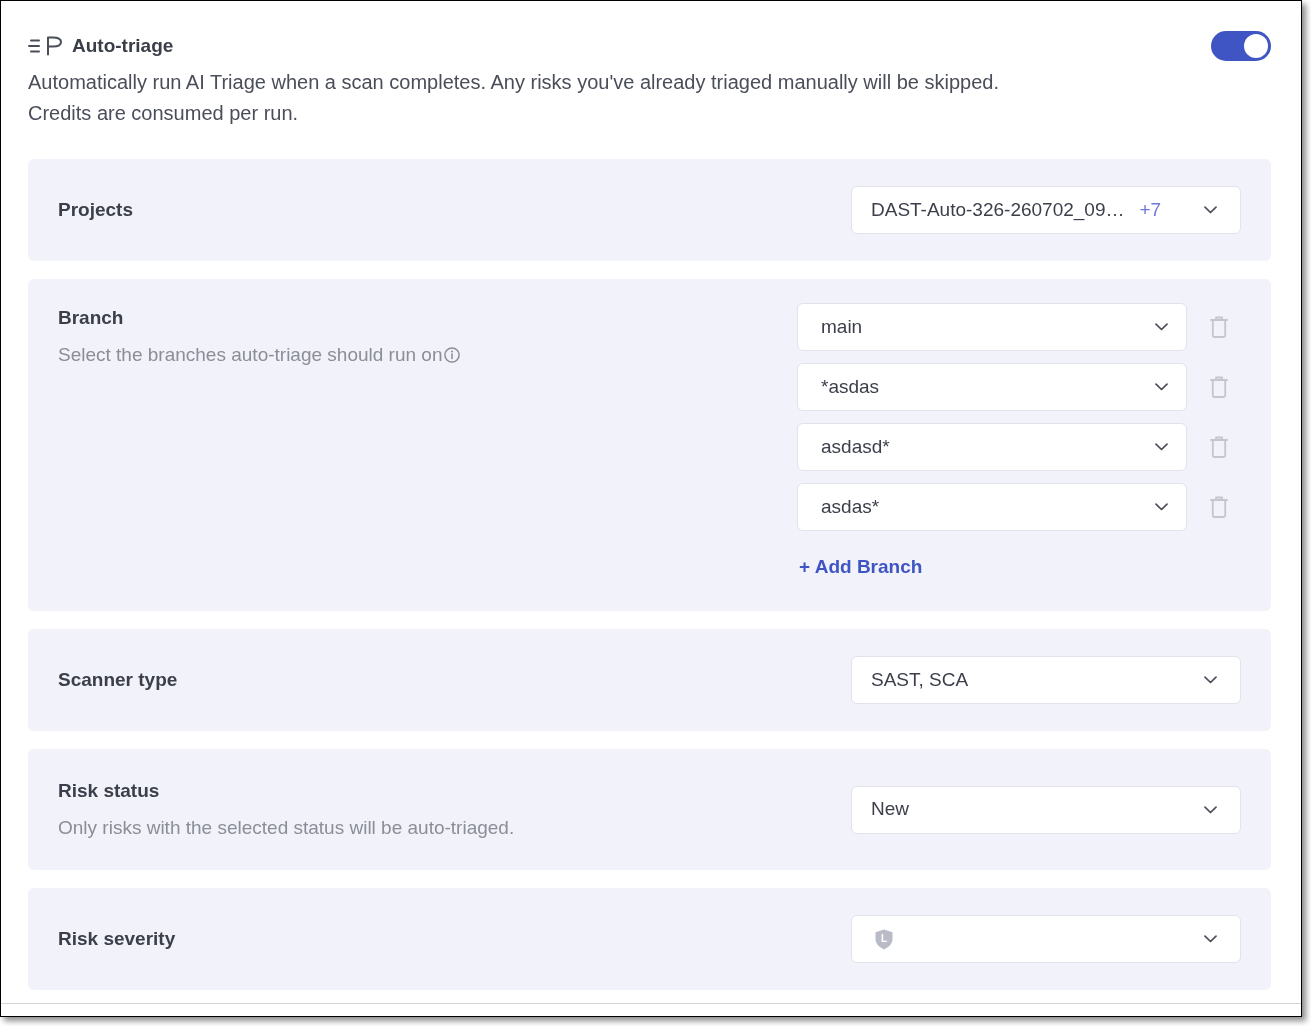 The image size is (1311, 1026). I want to click on add-branch-link: + Add Branch, so click(861, 567).